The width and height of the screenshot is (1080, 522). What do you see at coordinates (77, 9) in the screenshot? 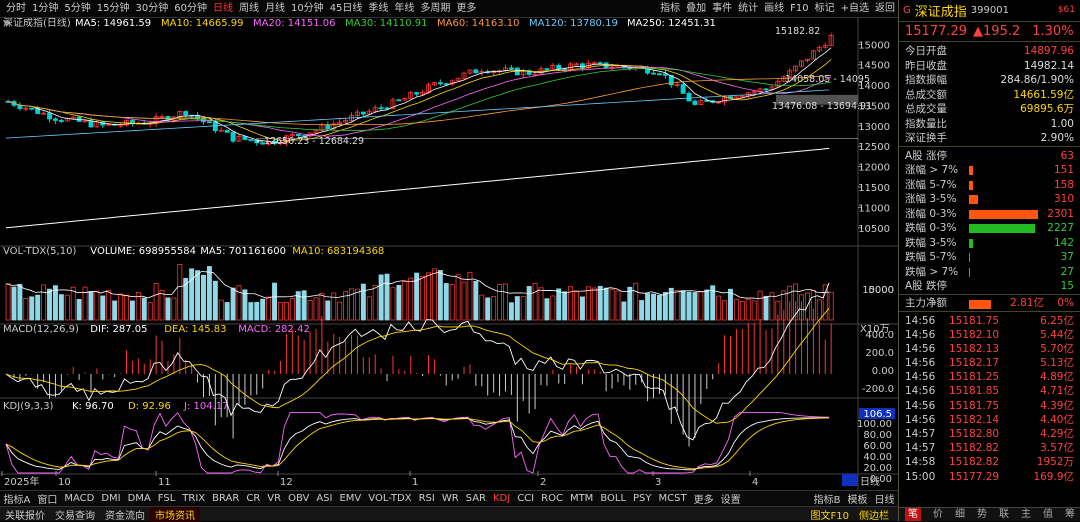
I see `period-tab: 5分钟` at bounding box center [77, 9].